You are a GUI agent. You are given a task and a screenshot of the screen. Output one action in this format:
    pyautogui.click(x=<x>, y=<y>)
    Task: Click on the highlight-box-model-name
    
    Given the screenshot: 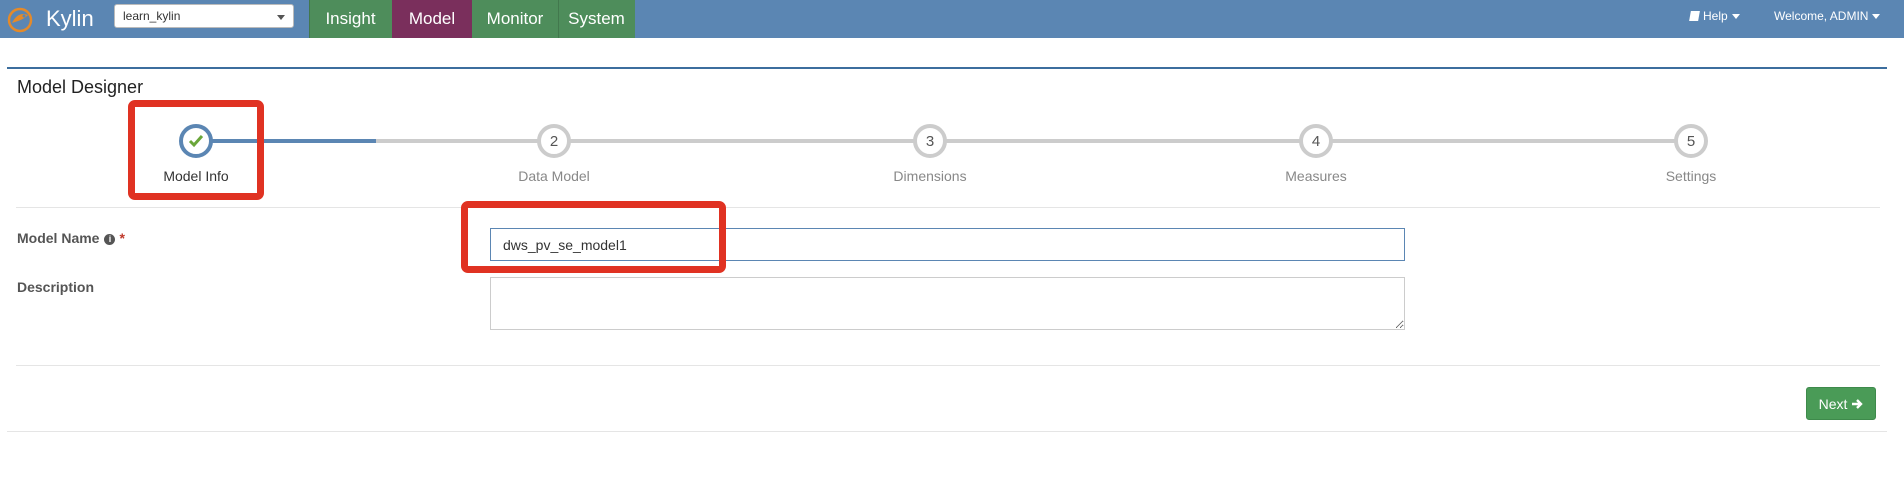 What is the action you would take?
    pyautogui.click(x=593, y=237)
    